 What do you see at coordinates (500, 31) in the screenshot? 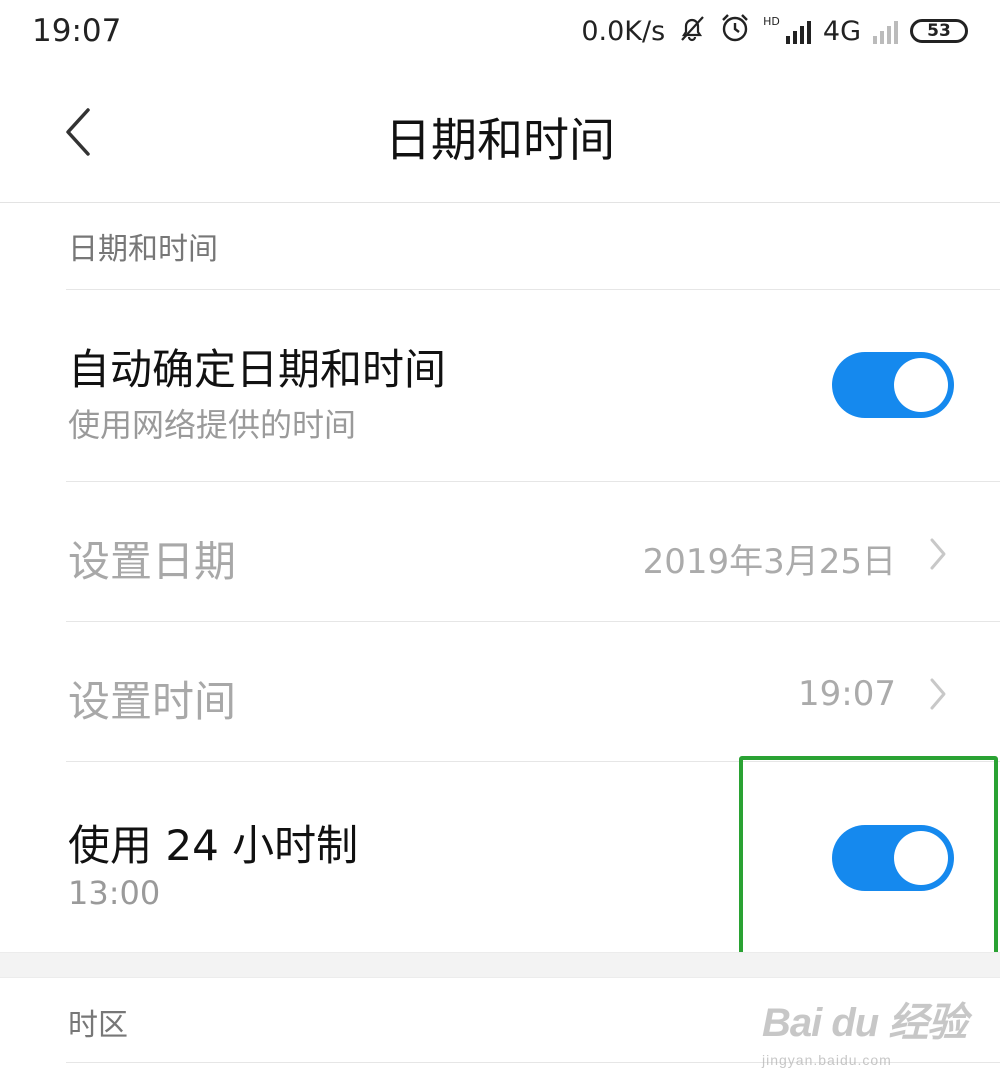
I see `status-bar: 19:07 0.0K/s HD 4G 53` at bounding box center [500, 31].